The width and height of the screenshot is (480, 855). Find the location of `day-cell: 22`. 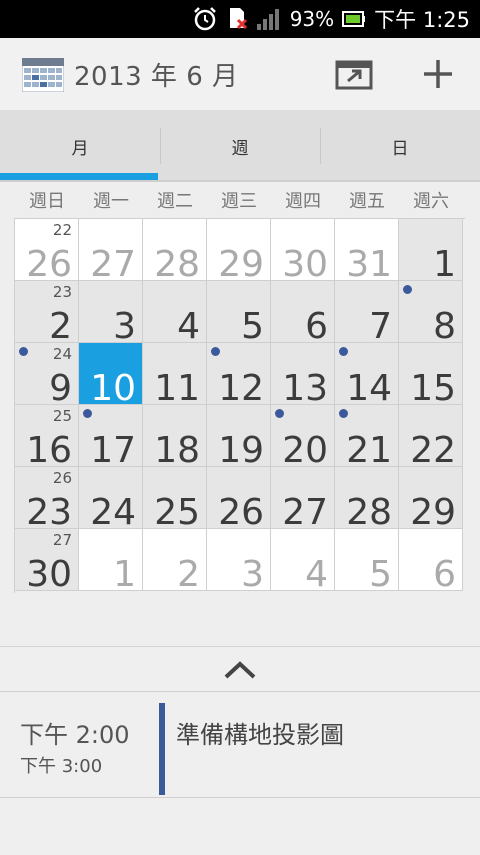

day-cell: 22 is located at coordinates (431, 437).